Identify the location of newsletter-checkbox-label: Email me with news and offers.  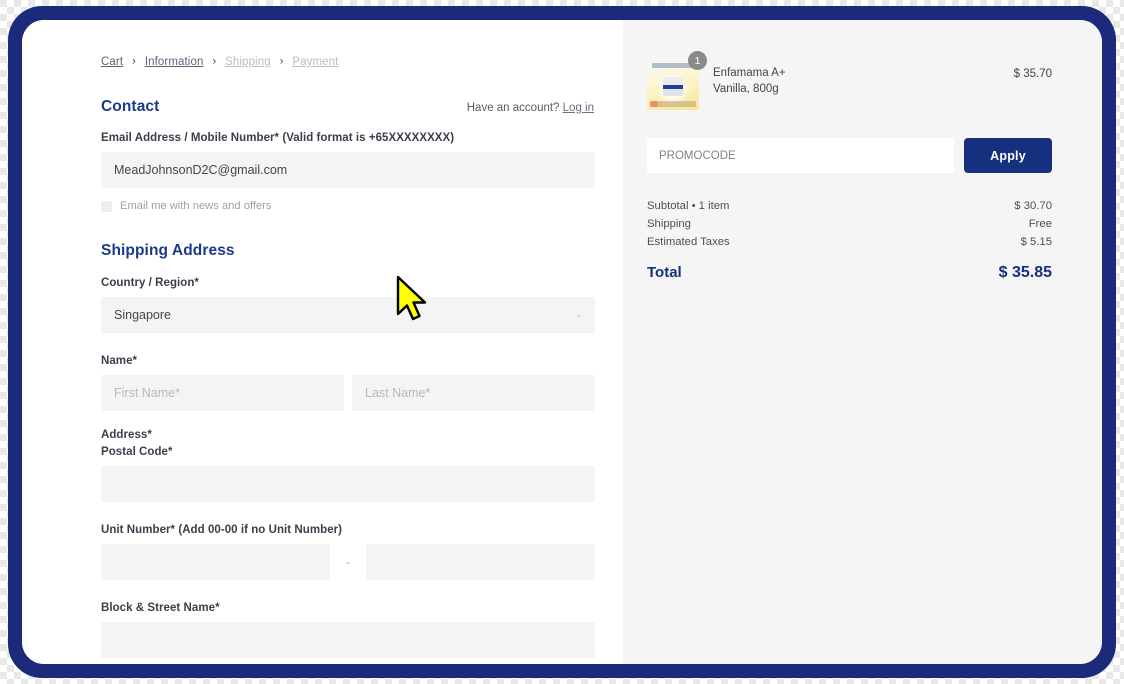
(196, 206).